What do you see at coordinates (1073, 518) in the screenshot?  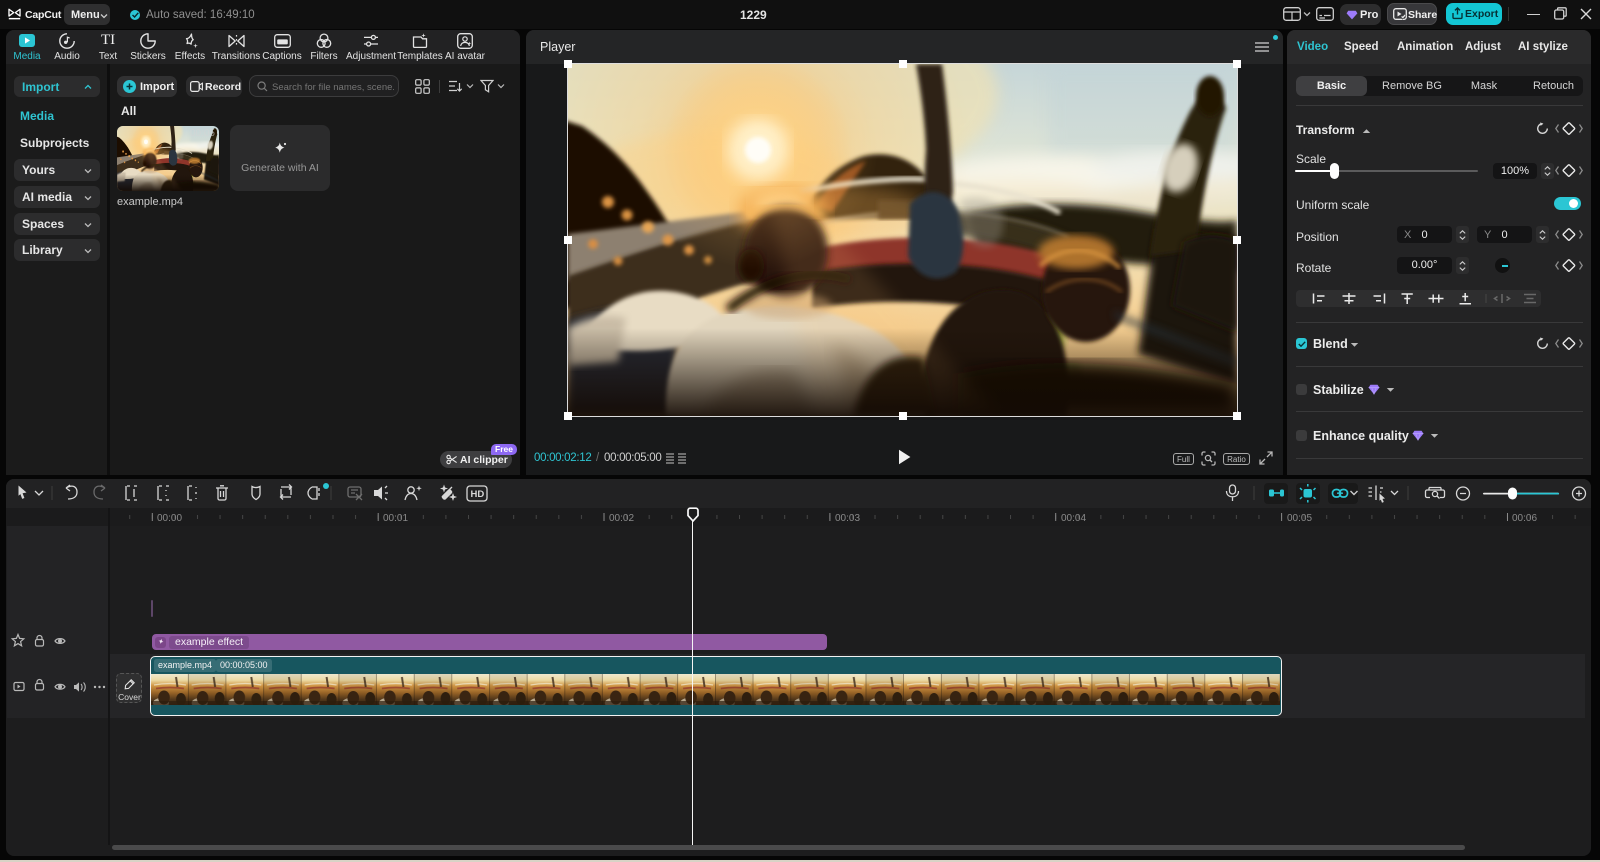 I see `svg-text: 00:04` at bounding box center [1073, 518].